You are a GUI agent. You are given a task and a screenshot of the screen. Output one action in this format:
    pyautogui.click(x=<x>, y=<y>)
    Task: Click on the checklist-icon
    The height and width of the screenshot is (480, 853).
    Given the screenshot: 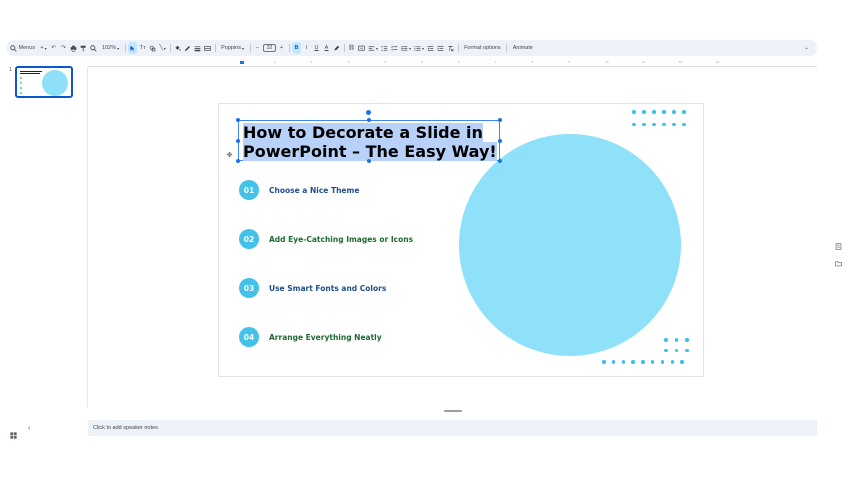 What is the action you would take?
    pyautogui.click(x=394, y=48)
    